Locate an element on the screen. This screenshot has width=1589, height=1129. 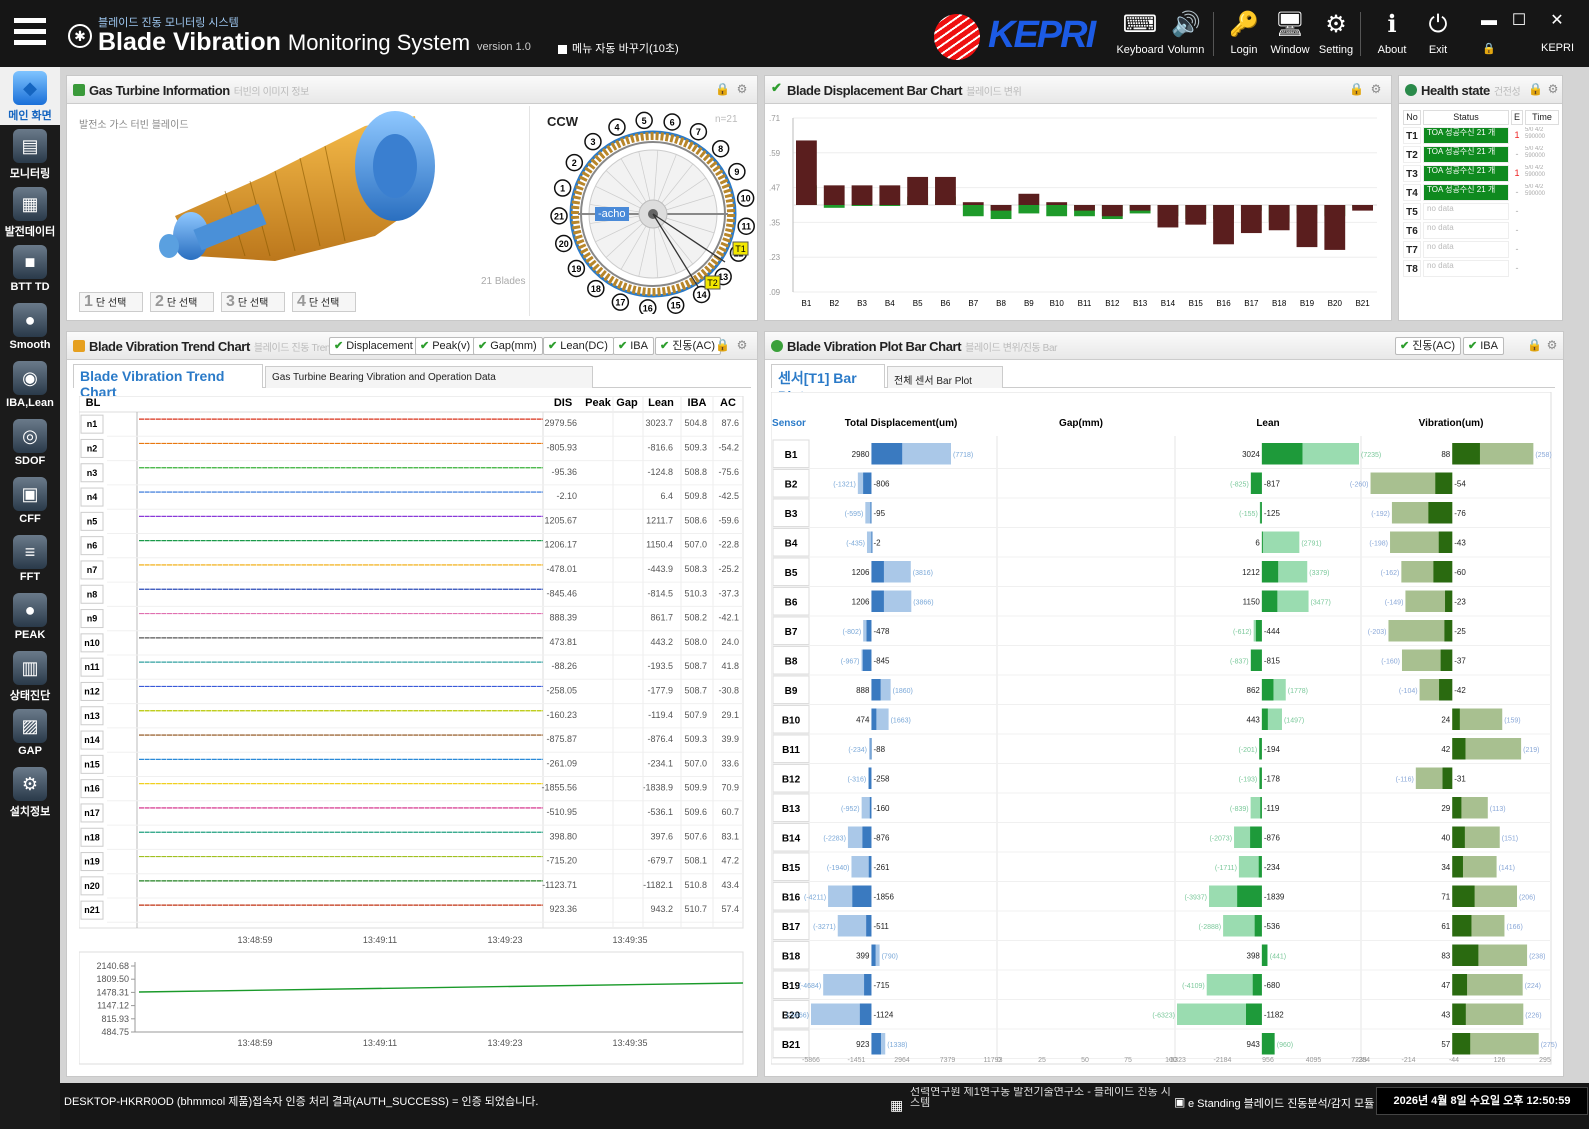
trend-col-peak: Peak is located at coordinates (598, 403).